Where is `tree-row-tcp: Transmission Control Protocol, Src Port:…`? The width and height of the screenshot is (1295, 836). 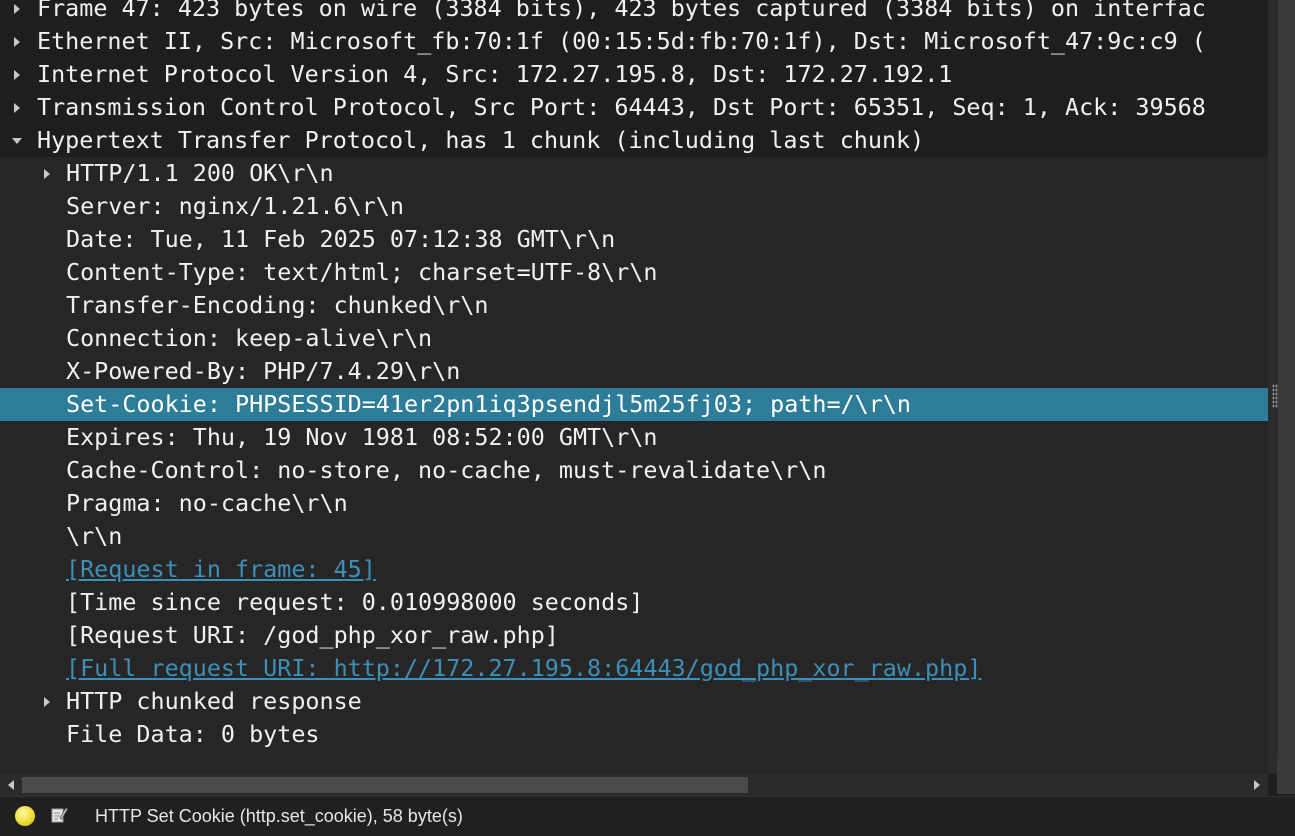 tree-row-tcp: Transmission Control Protocol, Src Port:… is located at coordinates (634, 107).